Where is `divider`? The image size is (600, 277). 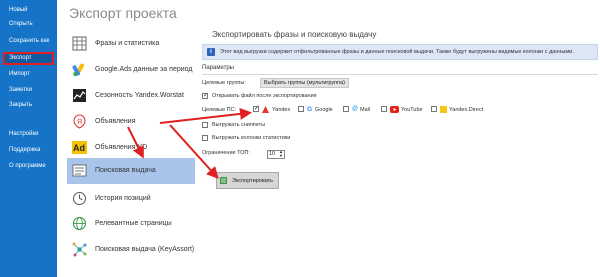 divider is located at coordinates (400, 74).